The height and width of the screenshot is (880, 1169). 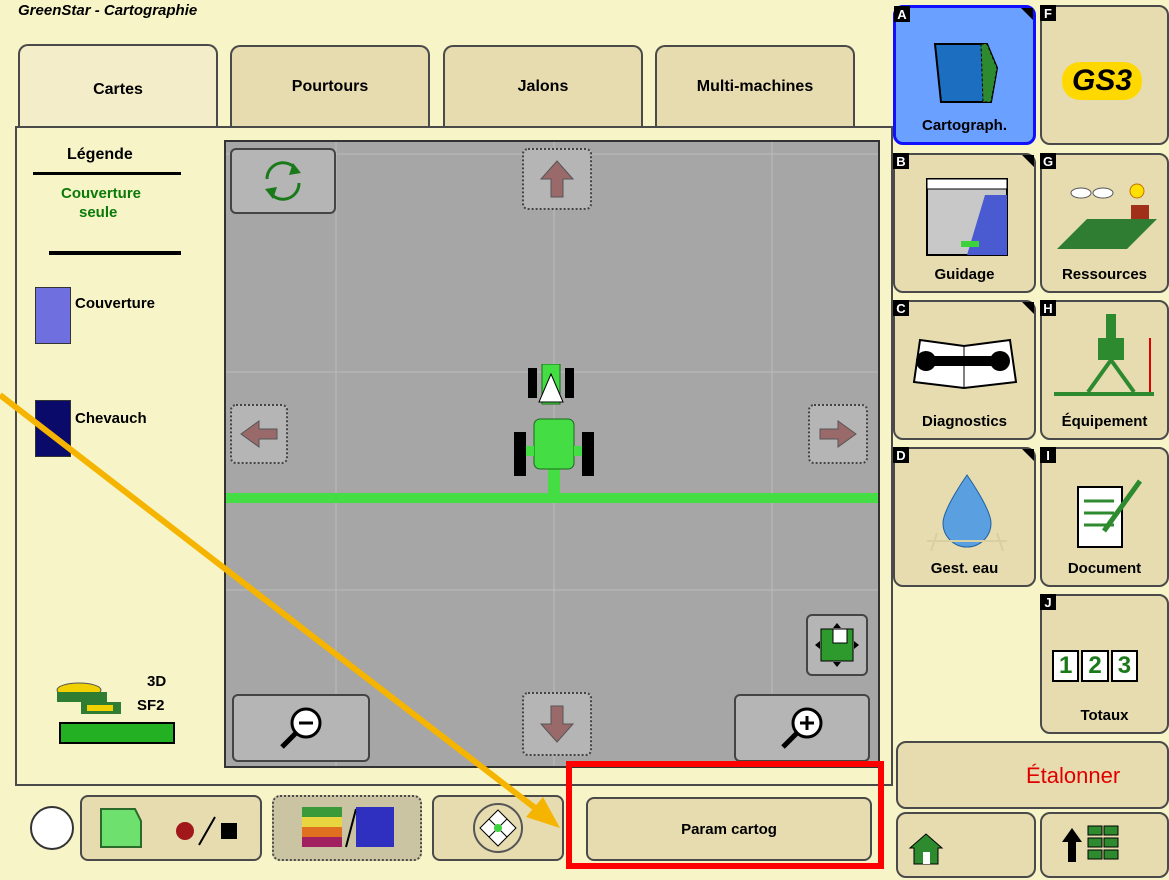 What do you see at coordinates (53, 315) in the screenshot?
I see `legend-swatch-couverture` at bounding box center [53, 315].